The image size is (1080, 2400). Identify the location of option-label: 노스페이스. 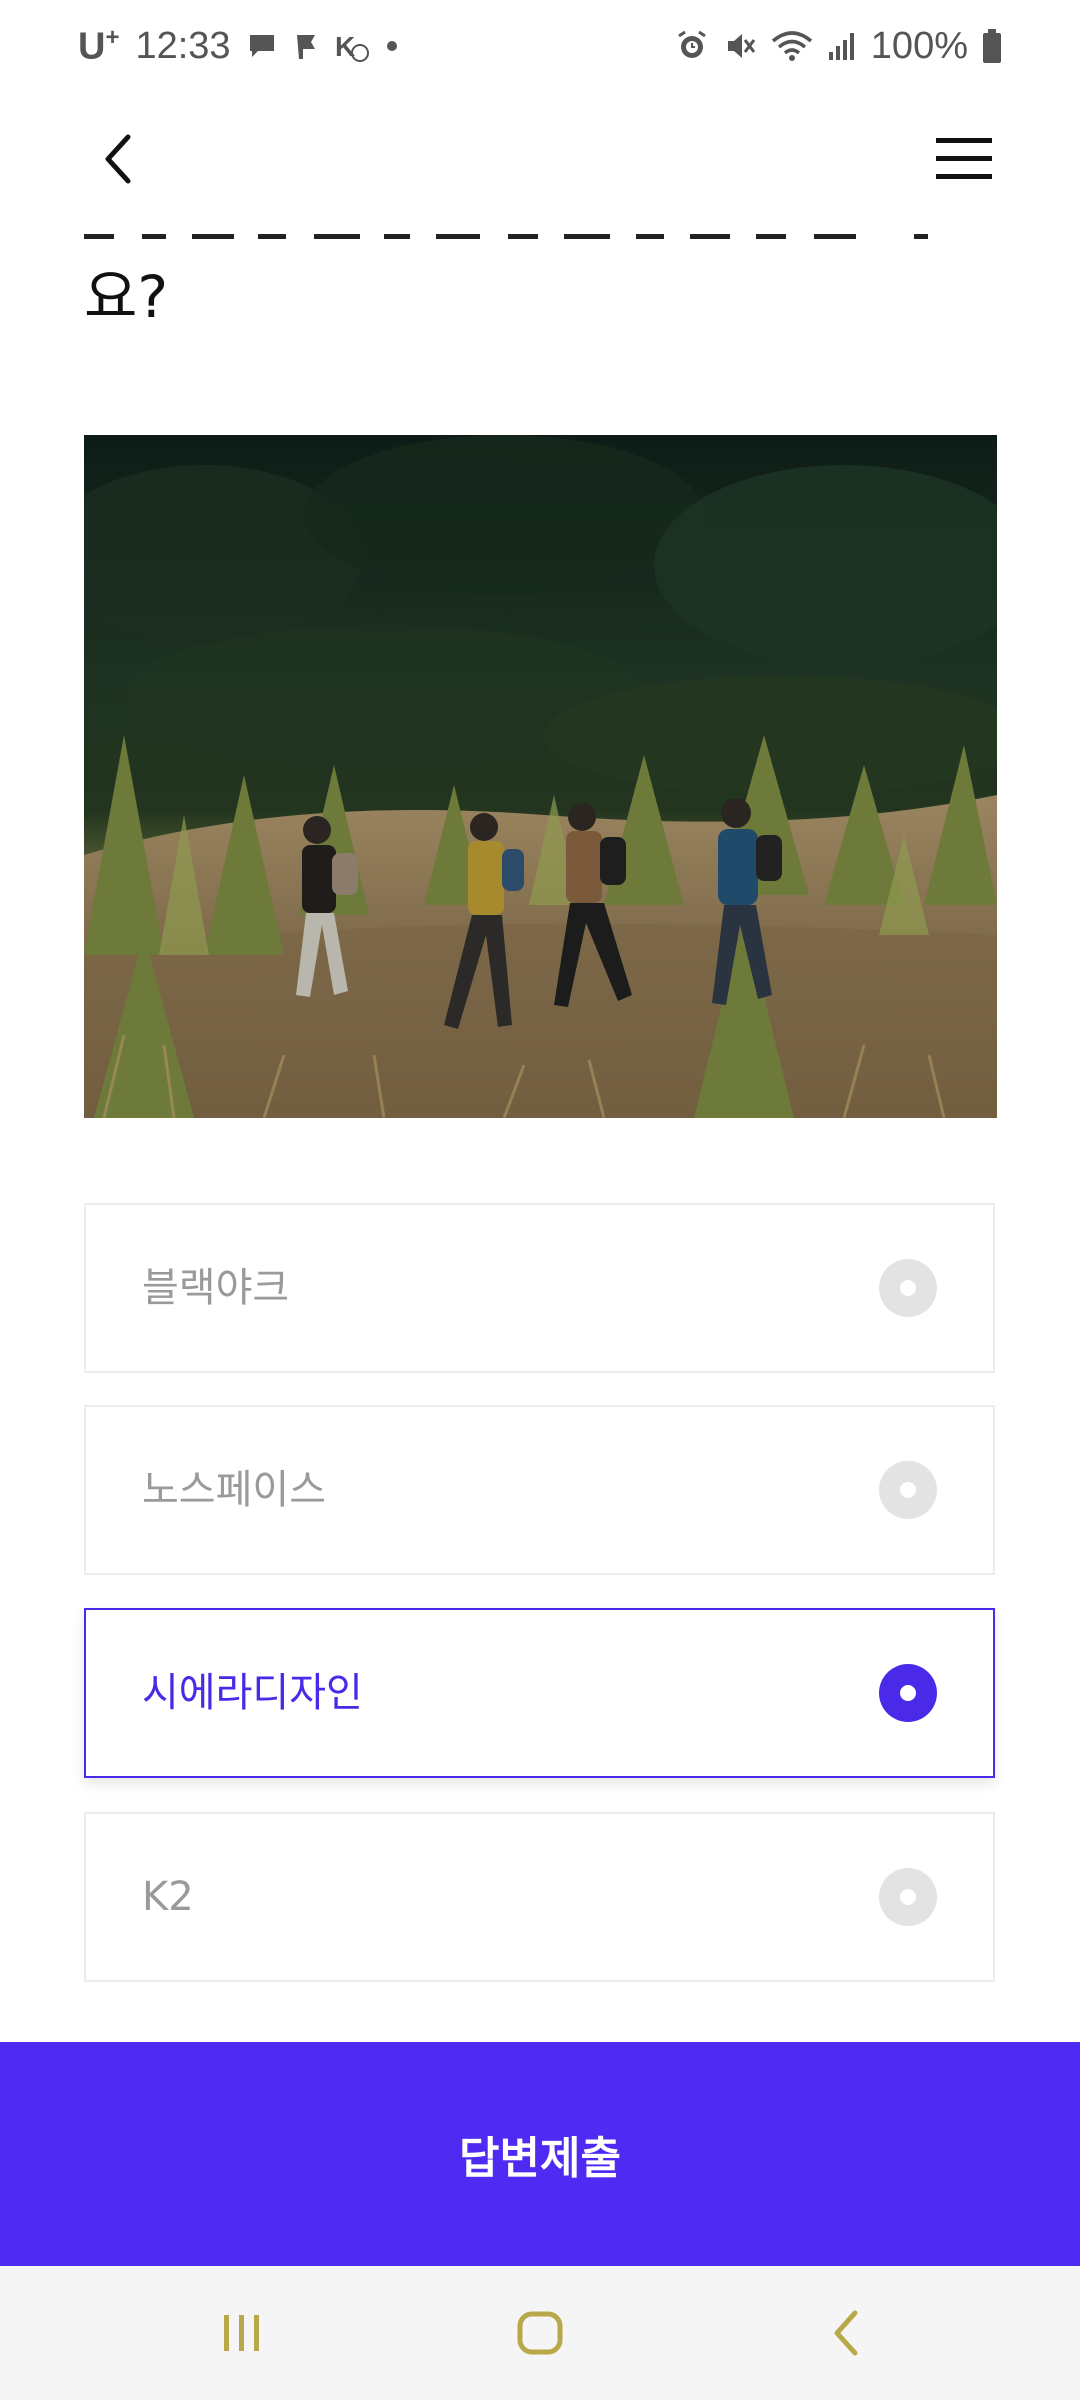
(234, 1490).